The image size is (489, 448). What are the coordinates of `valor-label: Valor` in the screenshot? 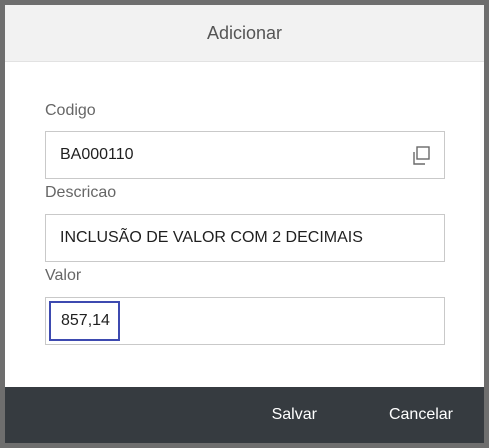 It's located at (63, 275).